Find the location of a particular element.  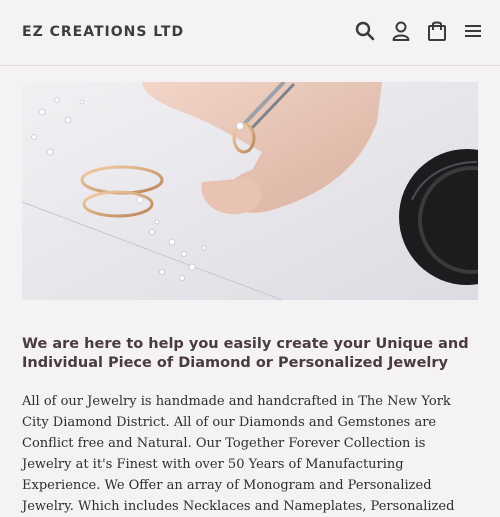

brand-logo-text: EZ CREATIONS LTD is located at coordinates (103, 32).